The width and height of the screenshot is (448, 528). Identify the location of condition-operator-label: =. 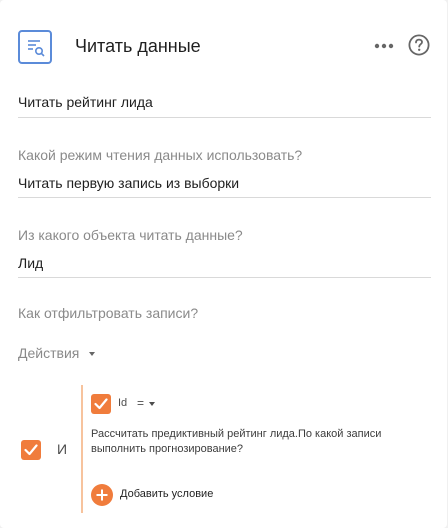
(141, 403).